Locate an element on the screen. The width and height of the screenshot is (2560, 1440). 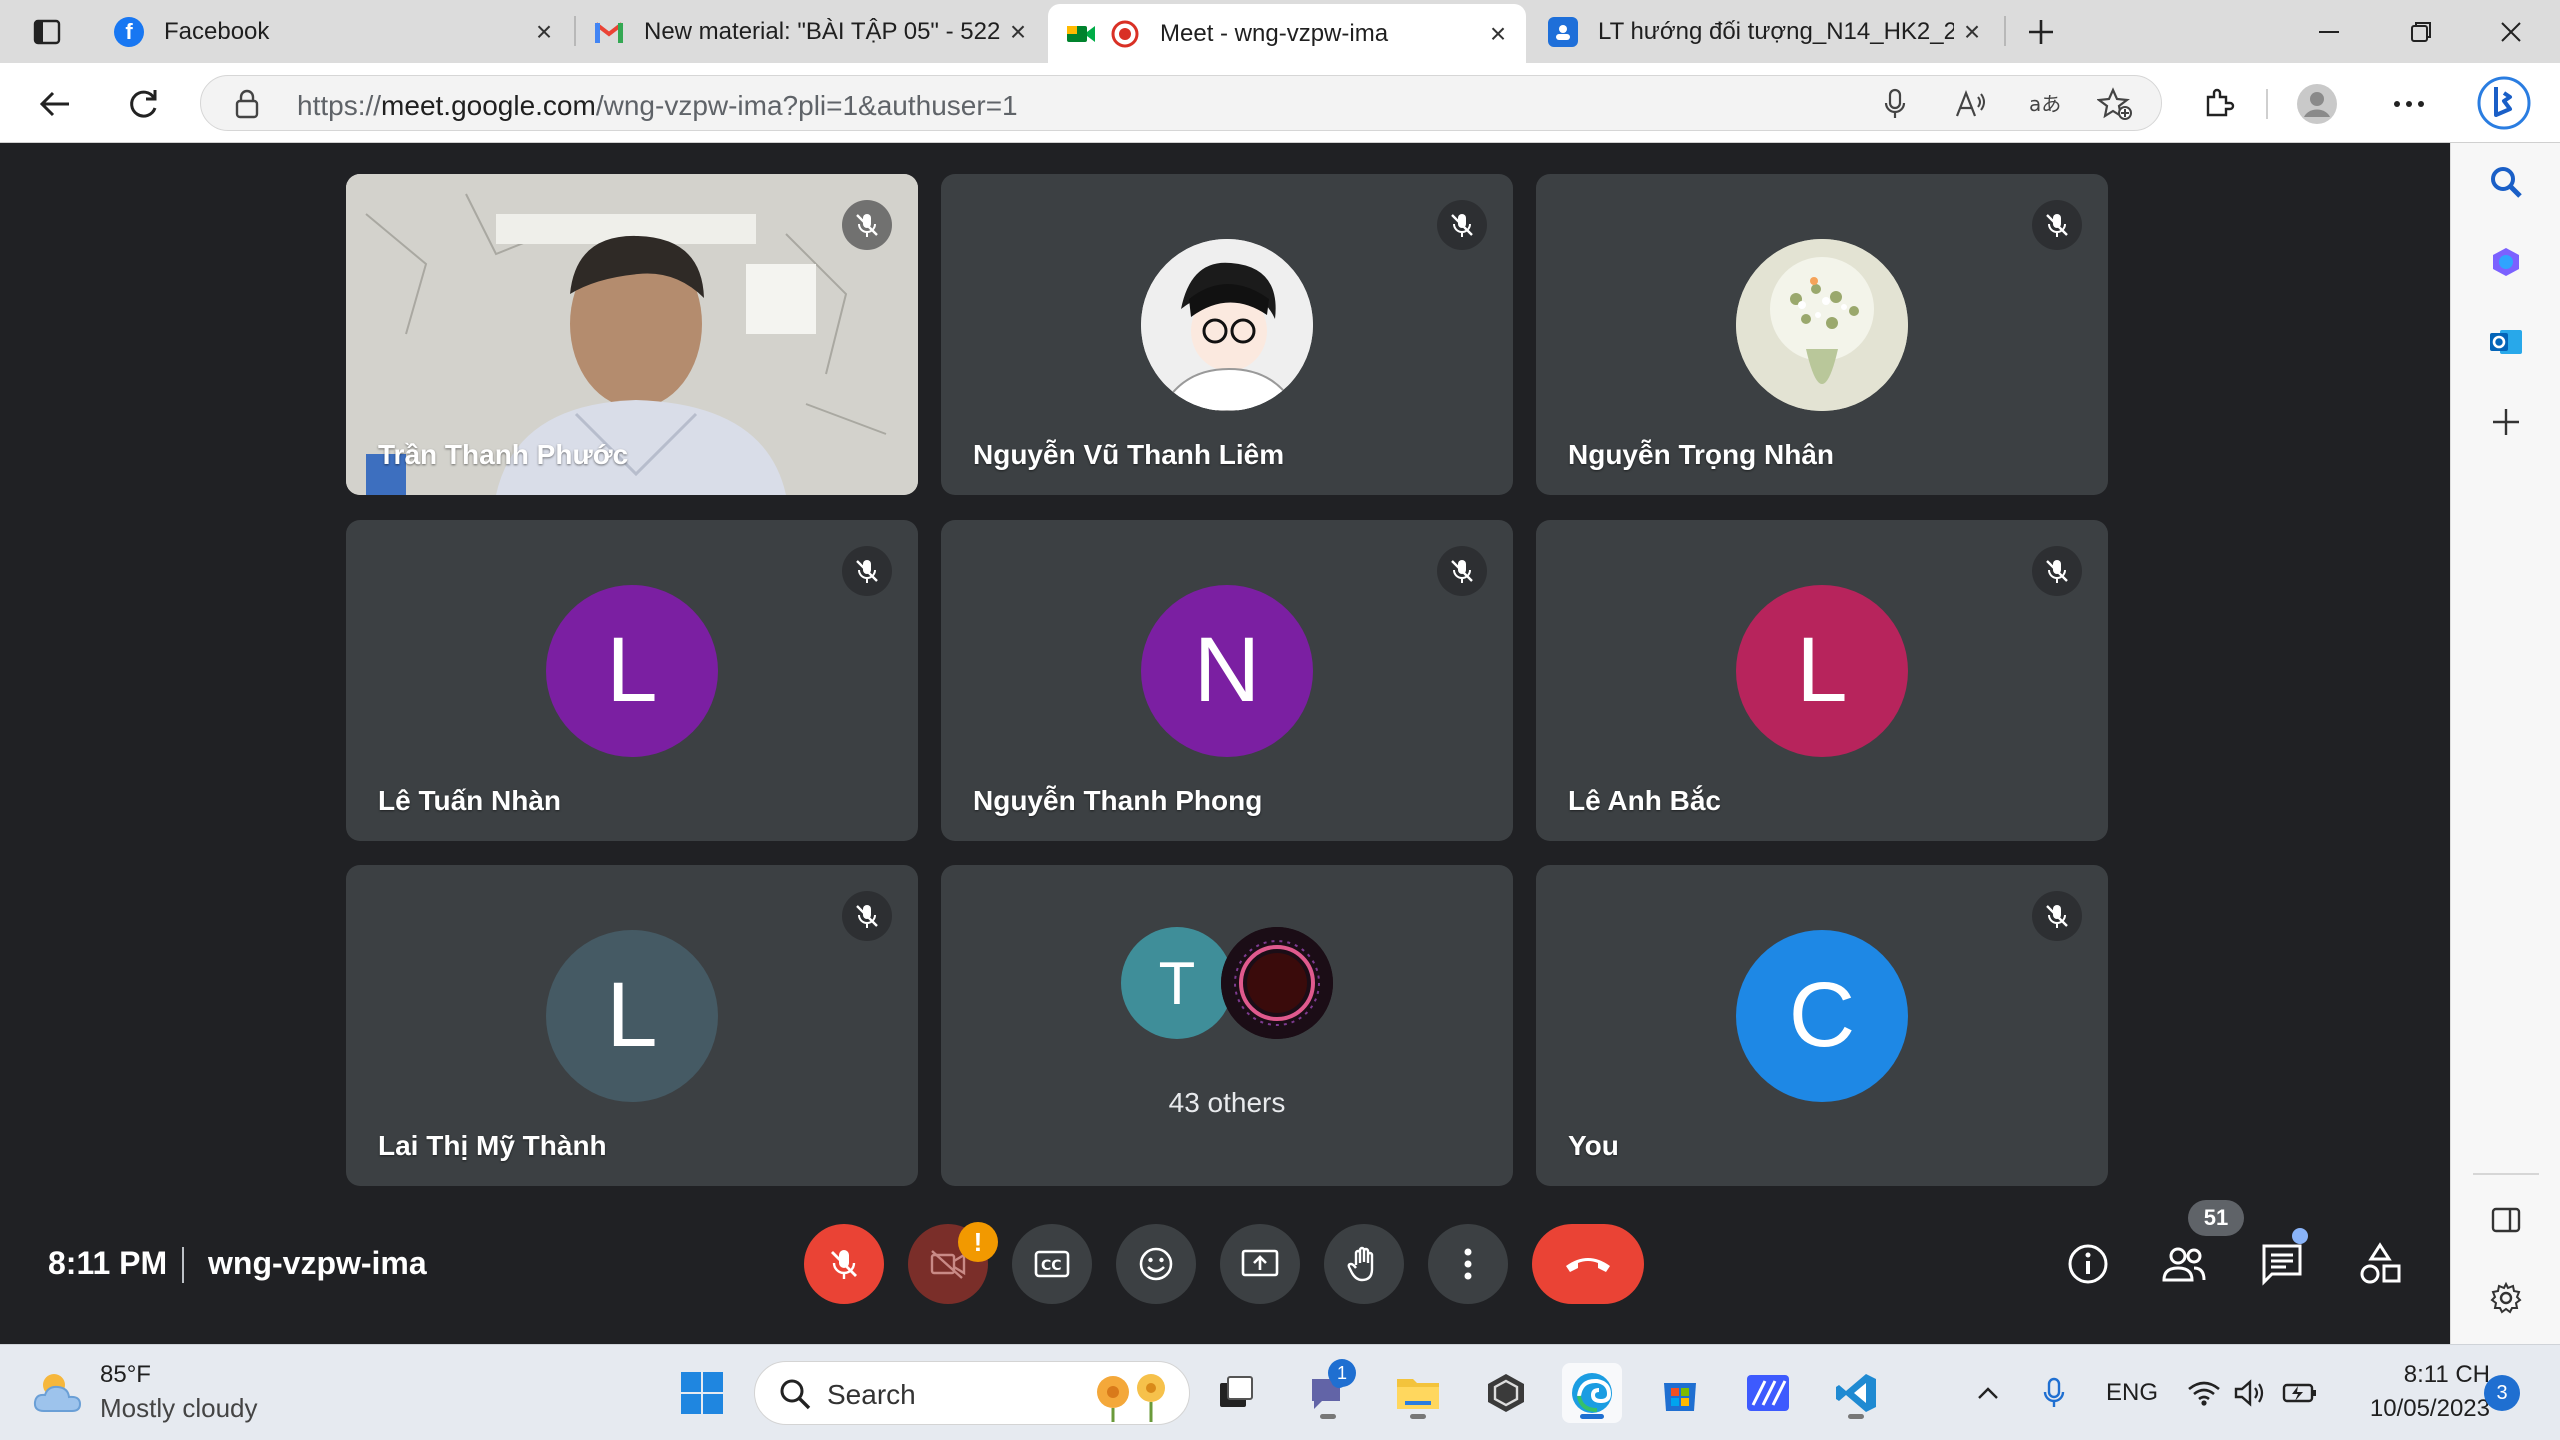
add-sidebar-app-icon is located at coordinates (2506, 422).